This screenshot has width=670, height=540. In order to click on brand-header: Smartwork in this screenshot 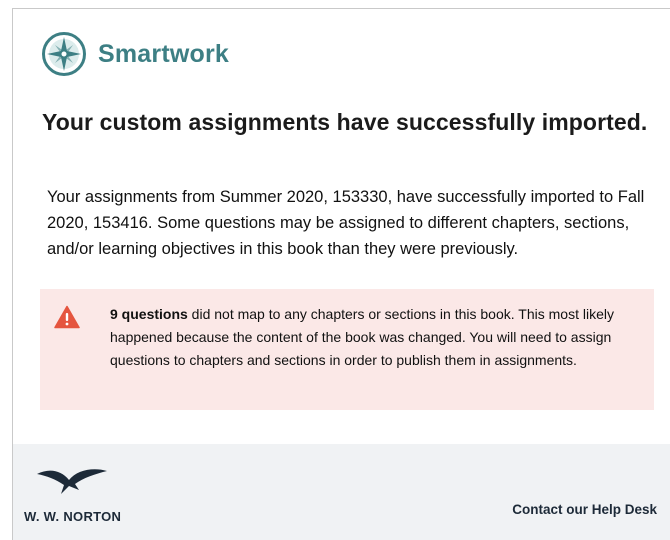, I will do `click(135, 54)`.